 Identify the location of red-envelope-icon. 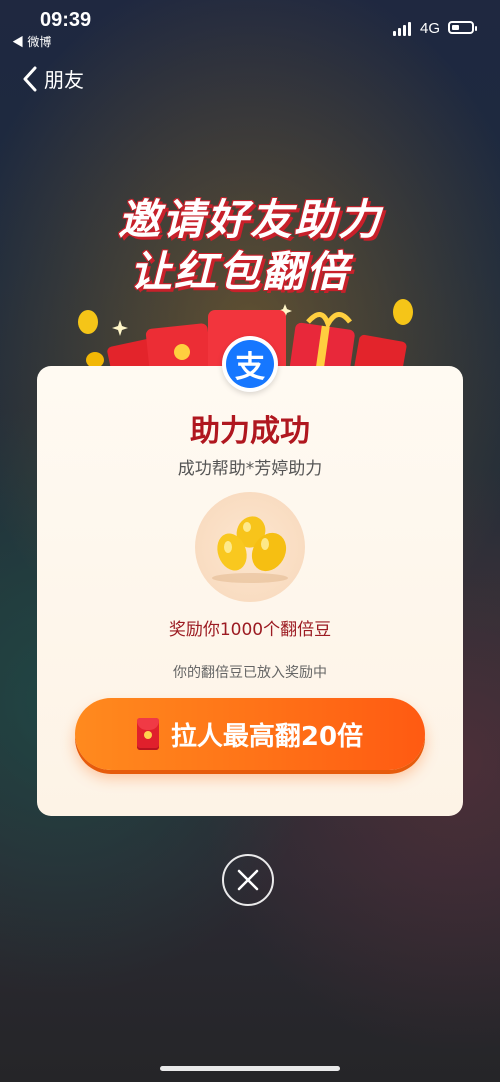
(147, 734).